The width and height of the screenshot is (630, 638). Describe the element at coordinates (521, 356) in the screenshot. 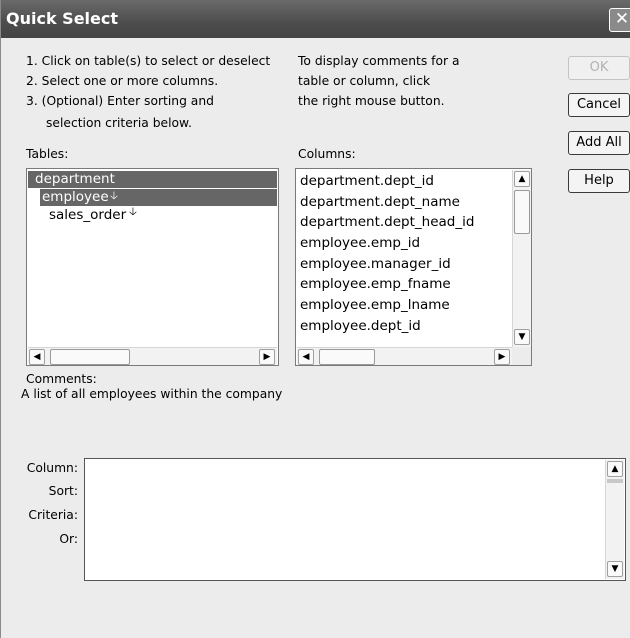

I see `scrollbar-corner` at that location.